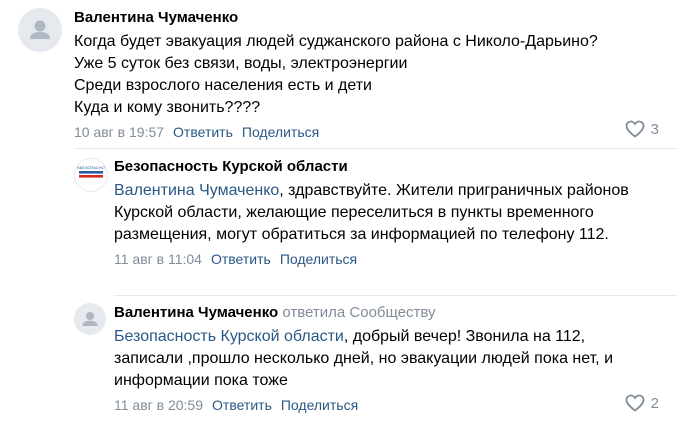 The width and height of the screenshot is (677, 422). I want to click on mention-link: Безопасность Курской области, so click(229, 336).